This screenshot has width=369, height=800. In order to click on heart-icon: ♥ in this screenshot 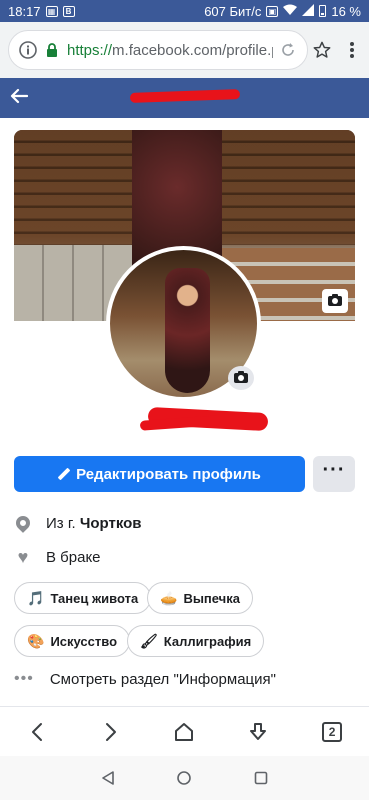, I will do `click(23, 557)`.